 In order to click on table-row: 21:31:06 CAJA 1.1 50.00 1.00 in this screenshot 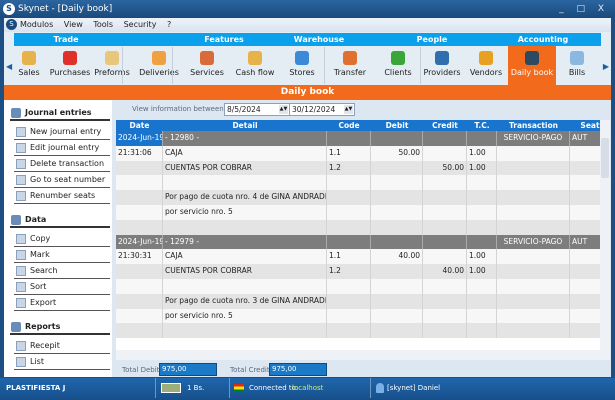, I will do `click(358, 153)`.